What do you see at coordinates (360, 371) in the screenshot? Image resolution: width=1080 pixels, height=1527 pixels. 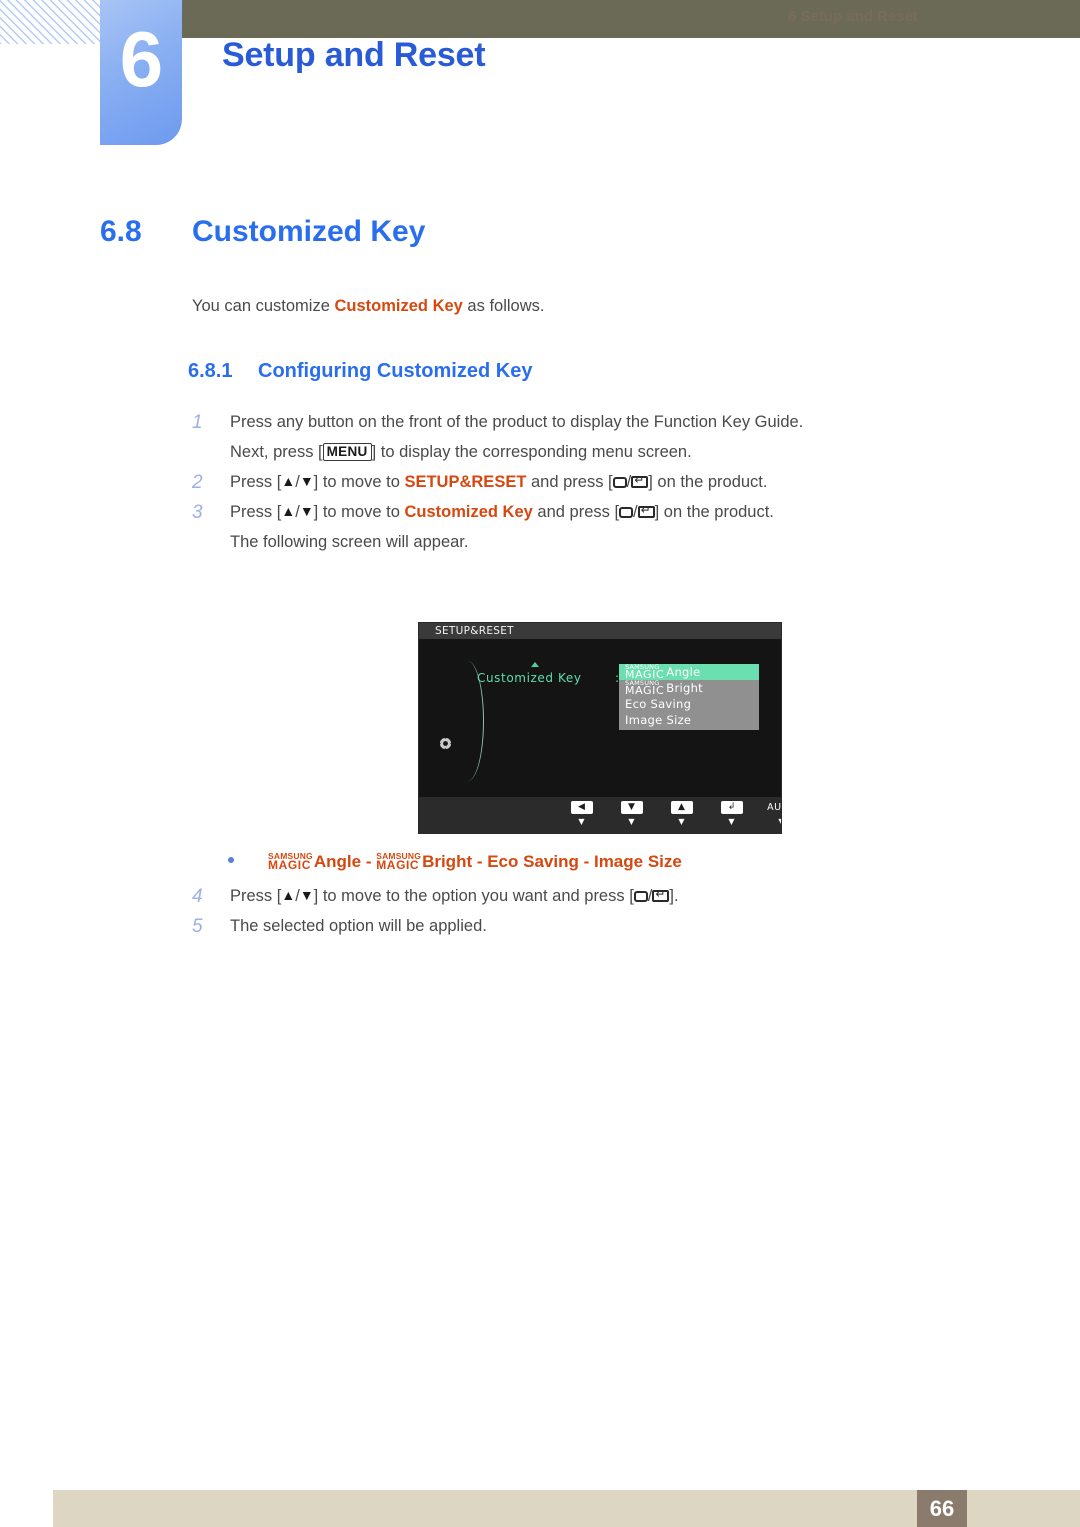 I see `subsection-heading: 6.8.1 Configuring Customized Key` at bounding box center [360, 371].